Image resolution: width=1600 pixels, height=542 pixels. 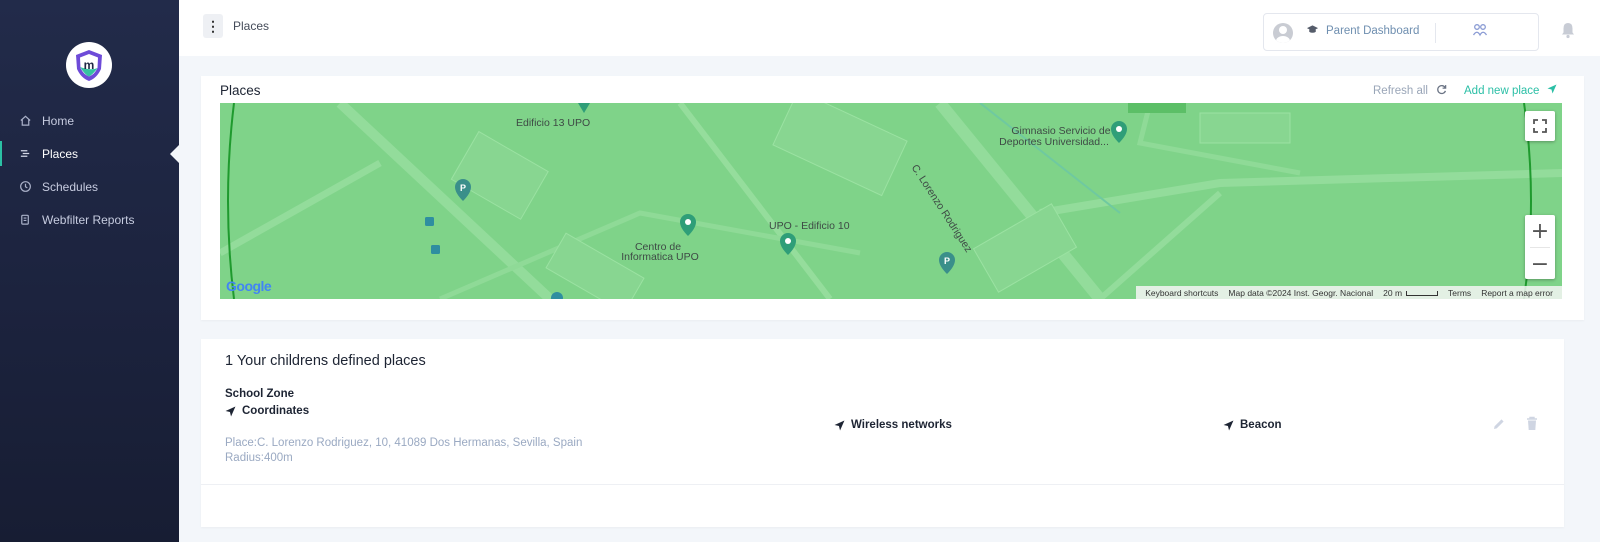 I want to click on report-map-error-link: Report a map error, so click(x=1517, y=293).